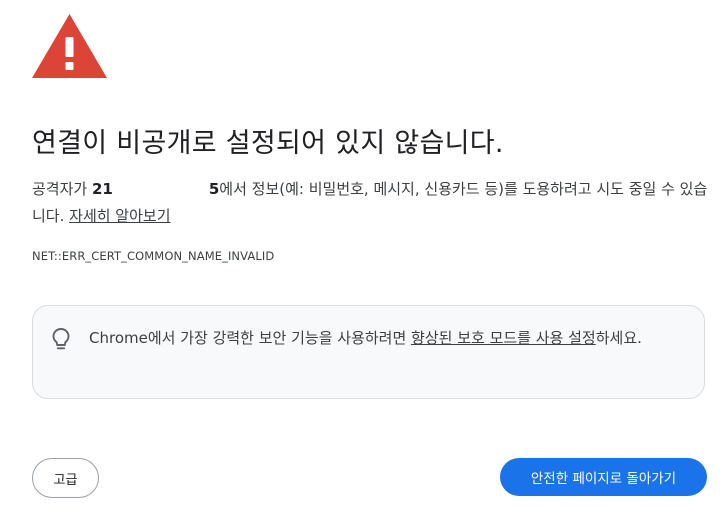  What do you see at coordinates (102, 189) in the screenshot?
I see `host-name-start: 21` at bounding box center [102, 189].